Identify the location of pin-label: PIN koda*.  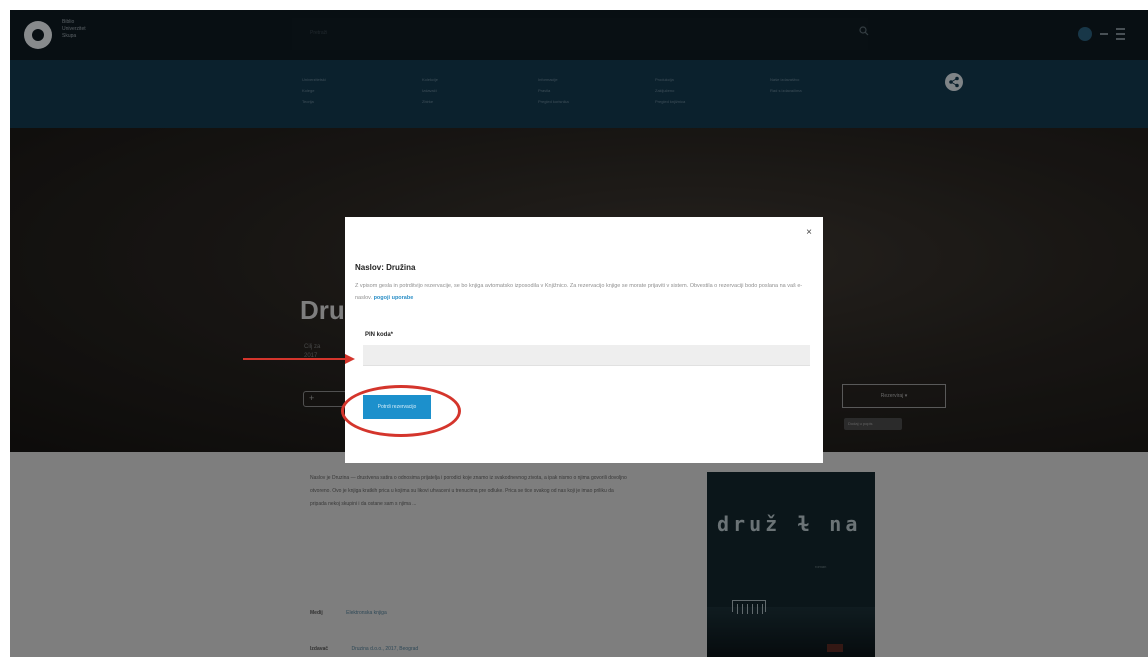
(379, 335).